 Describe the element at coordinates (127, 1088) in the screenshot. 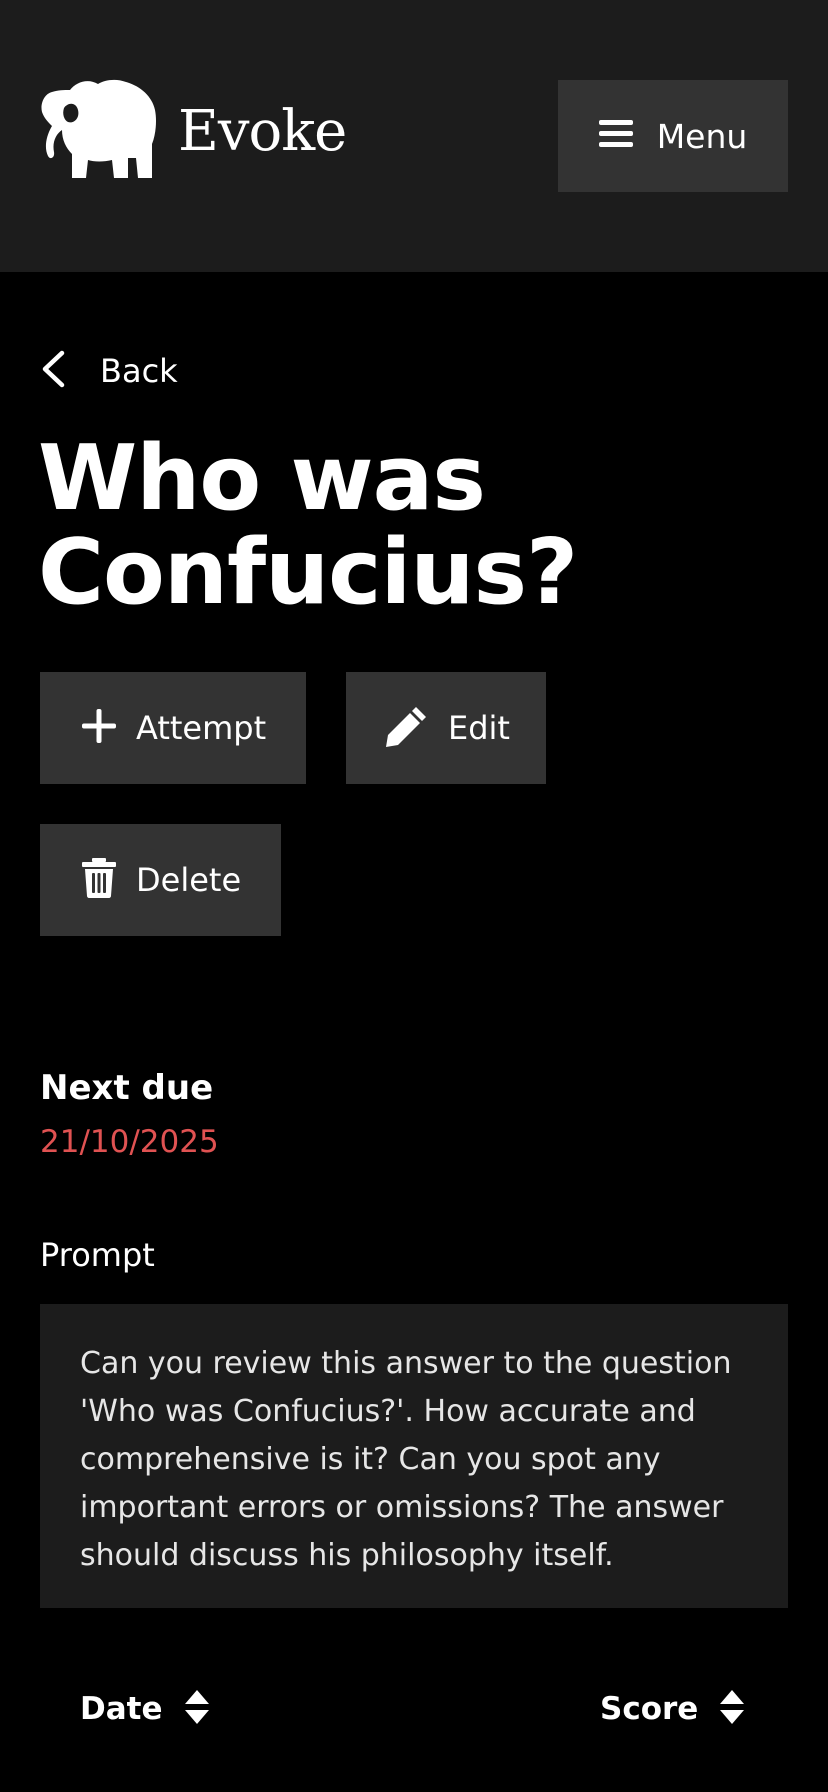

I see `next-due-label: Next due` at that location.